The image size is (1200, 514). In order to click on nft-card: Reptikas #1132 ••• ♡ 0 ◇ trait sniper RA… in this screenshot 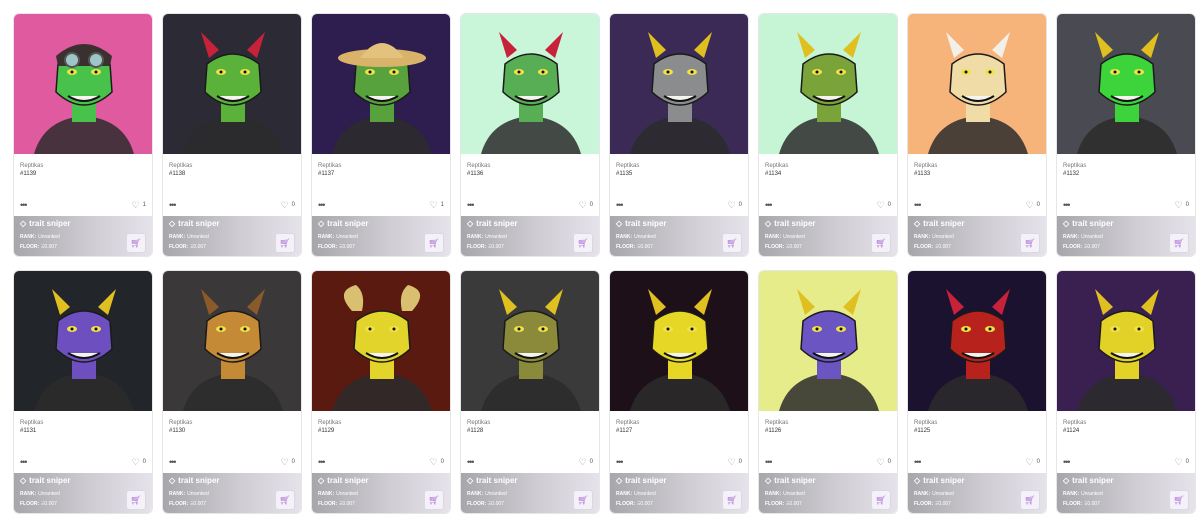, I will do `click(1126, 135)`.